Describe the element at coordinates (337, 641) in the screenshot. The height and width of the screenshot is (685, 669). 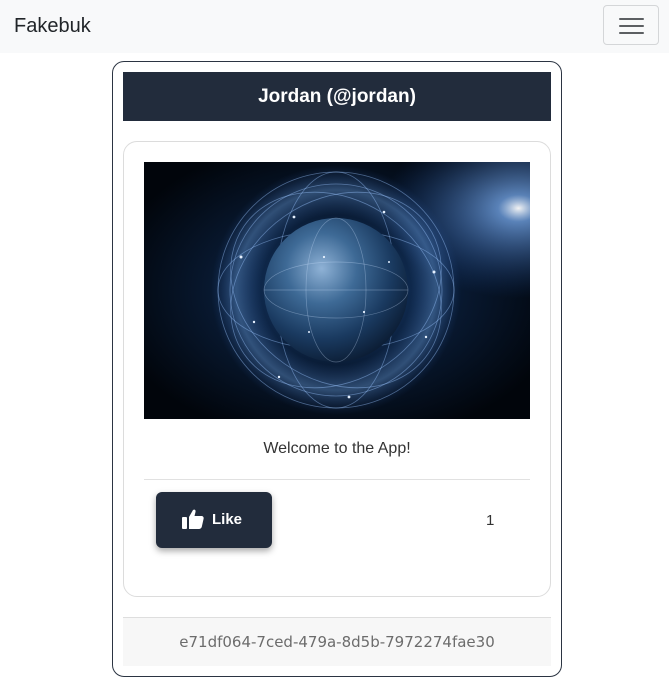
I see `card-footer-id: e71df064-7ced-479a-8d5b-7972274fae30` at that location.